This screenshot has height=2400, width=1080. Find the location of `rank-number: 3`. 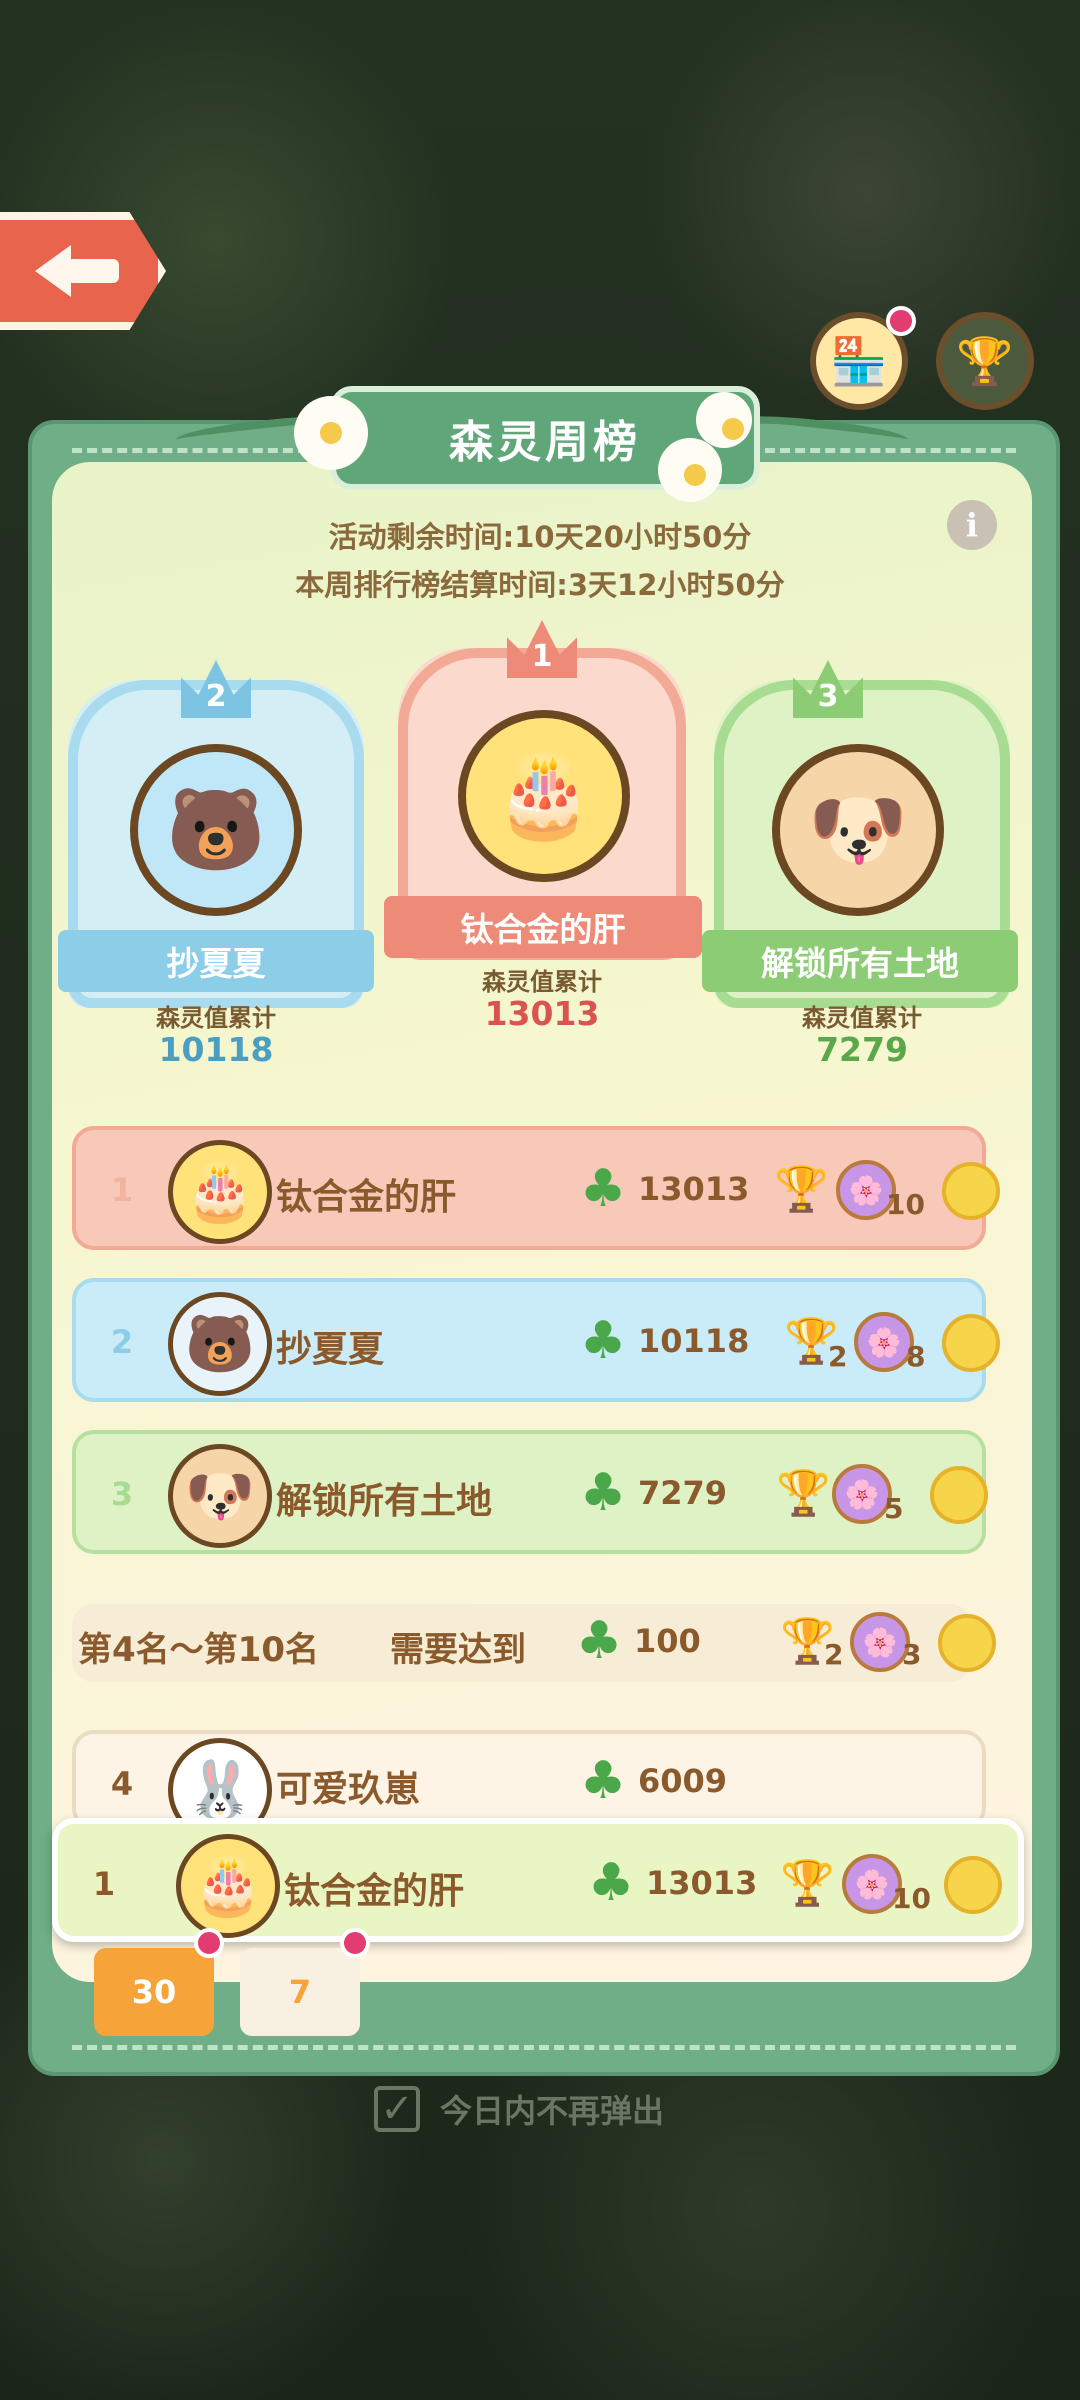

rank-number: 3 is located at coordinates (122, 1494).